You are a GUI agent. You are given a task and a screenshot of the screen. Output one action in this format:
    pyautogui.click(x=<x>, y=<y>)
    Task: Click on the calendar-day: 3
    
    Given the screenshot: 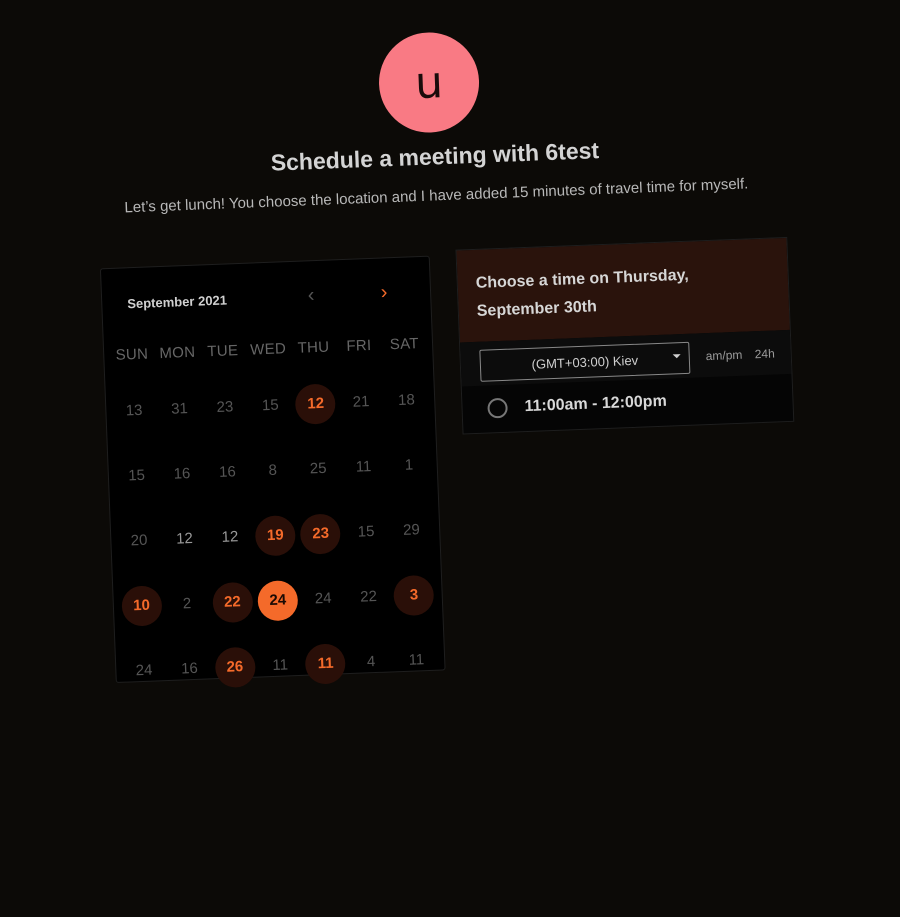 What is the action you would take?
    pyautogui.click(x=414, y=595)
    